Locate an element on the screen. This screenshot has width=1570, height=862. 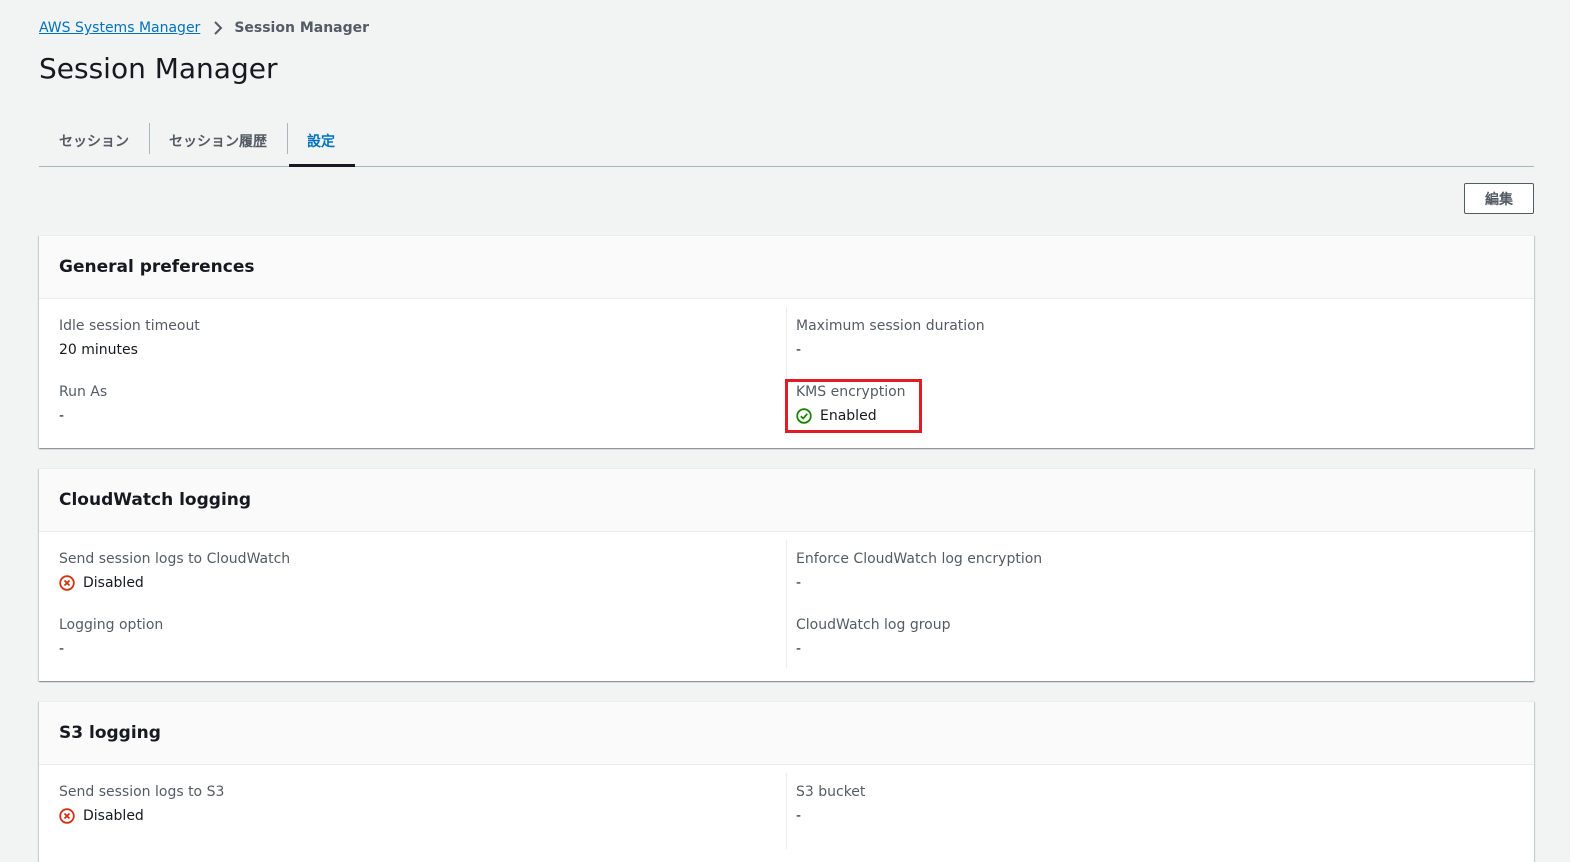
cloudwatch-send-logs-label: Send session logs to CloudWatch is located at coordinates (175, 559).